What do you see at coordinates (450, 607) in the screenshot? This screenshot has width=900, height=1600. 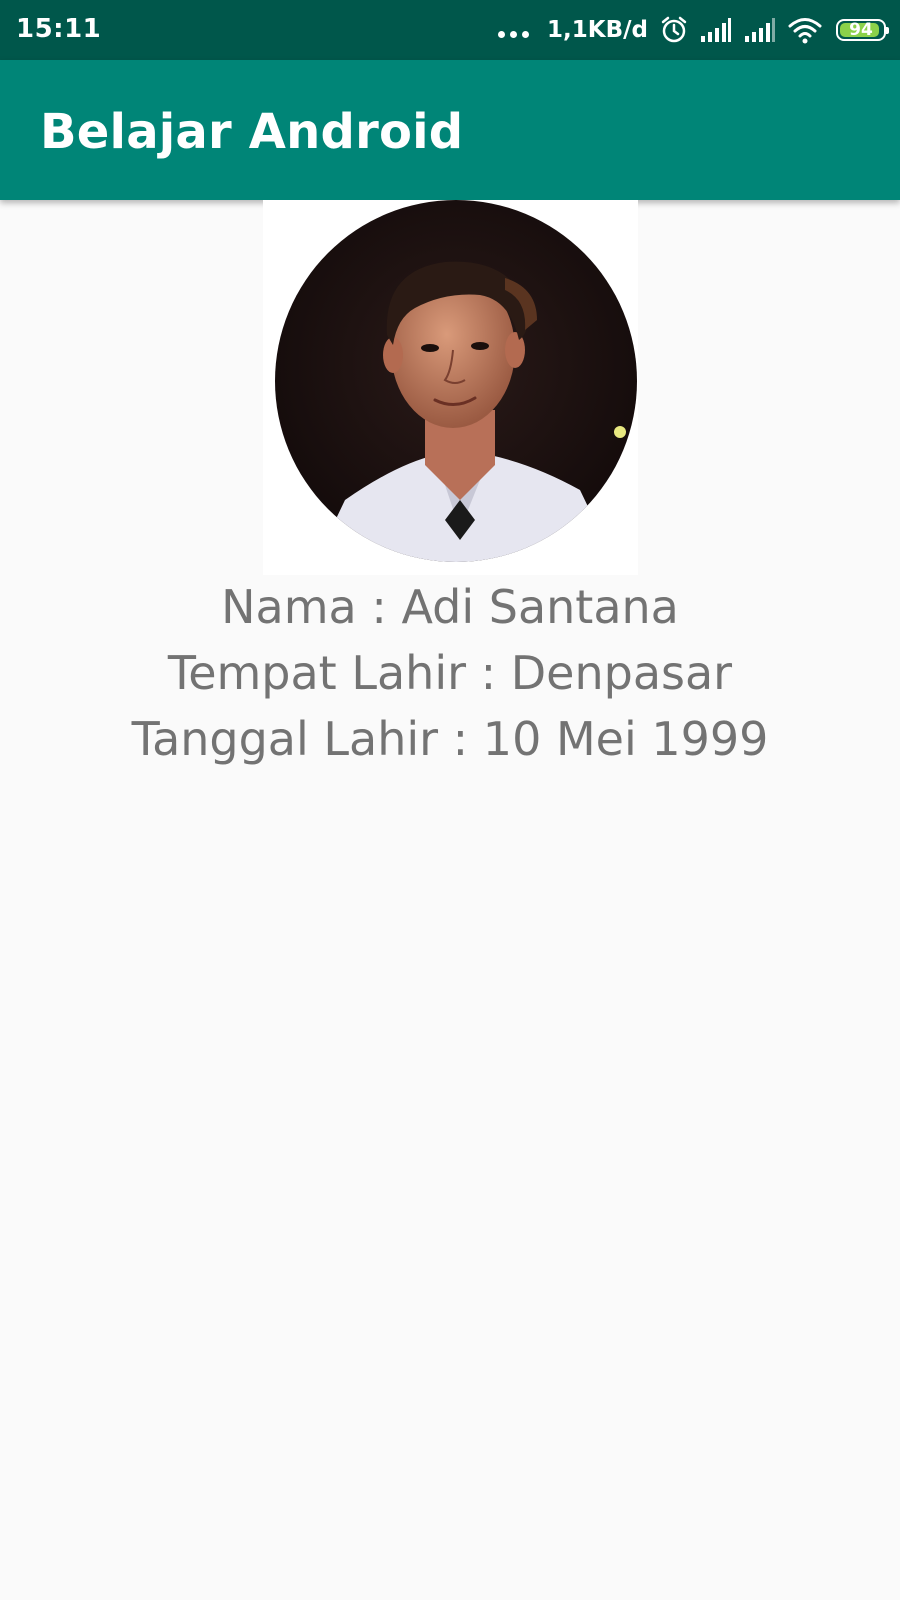 I see `name-text: Nama : Adi Santana` at bounding box center [450, 607].